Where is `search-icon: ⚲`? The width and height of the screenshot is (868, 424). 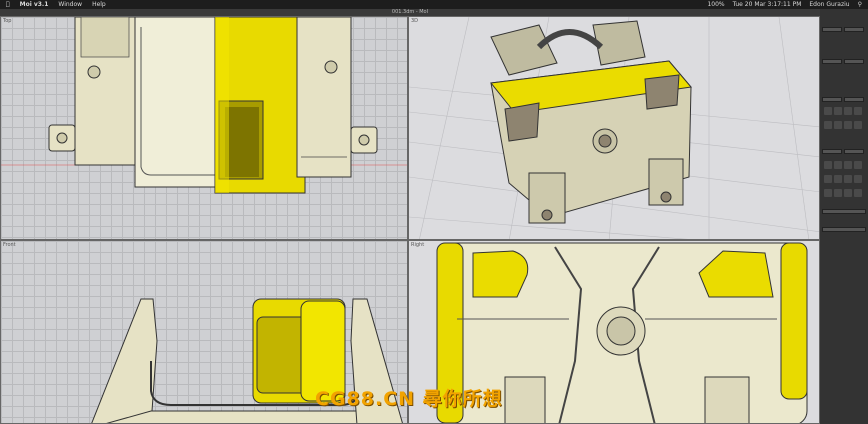 search-icon: ⚲ is located at coordinates (860, 4).